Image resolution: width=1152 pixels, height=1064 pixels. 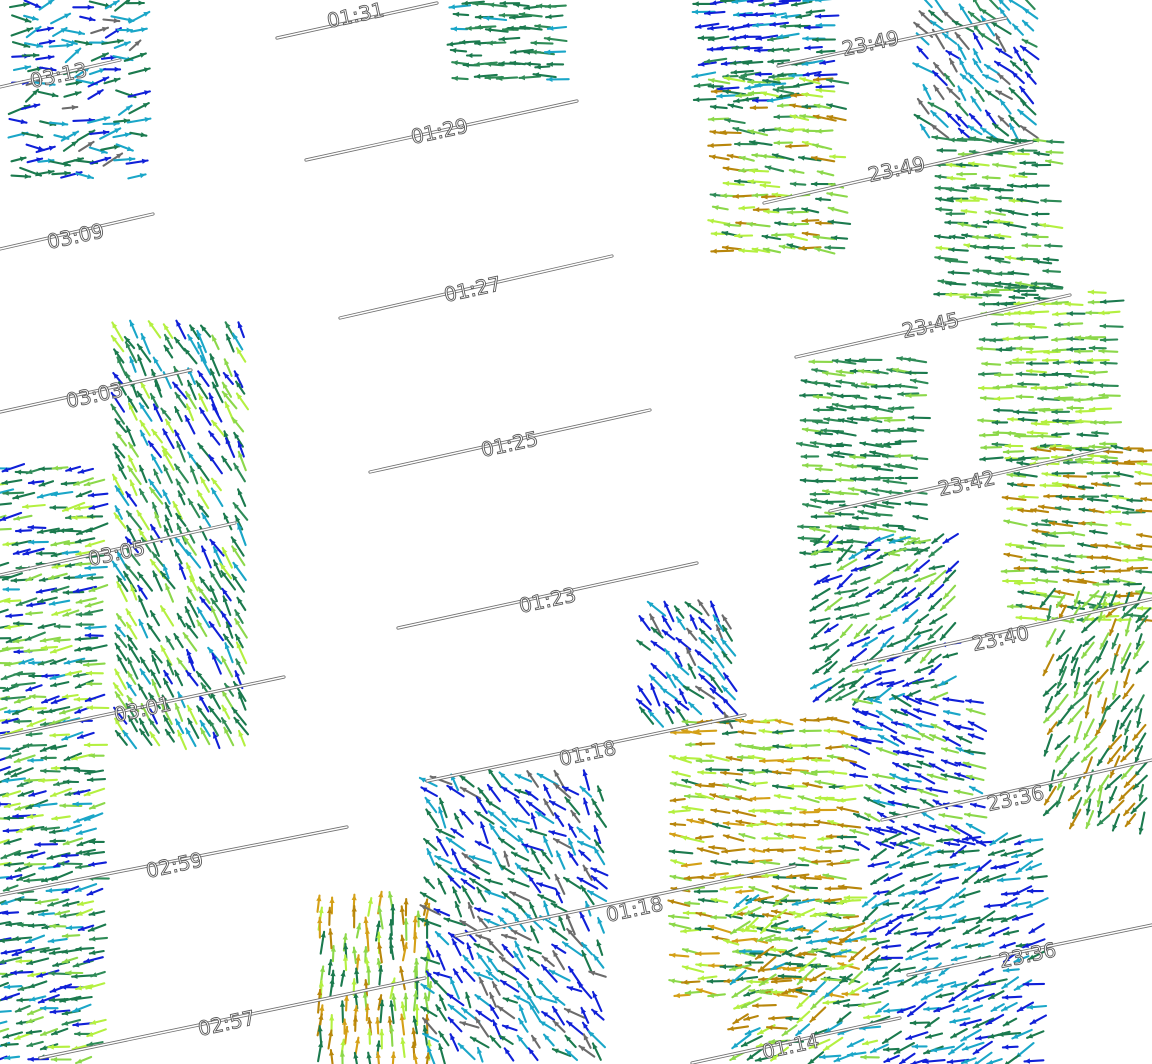 I want to click on wind-vector-arrowhead-icon, so click(x=0, y=804).